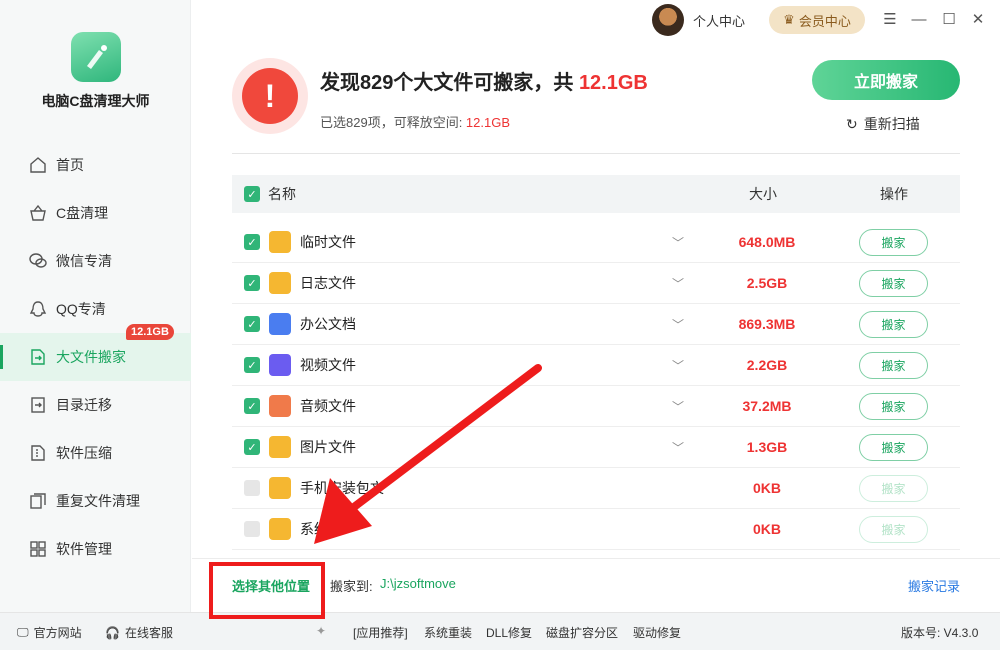 The image size is (1000, 650). I want to click on apk-folder-icon, so click(280, 488).